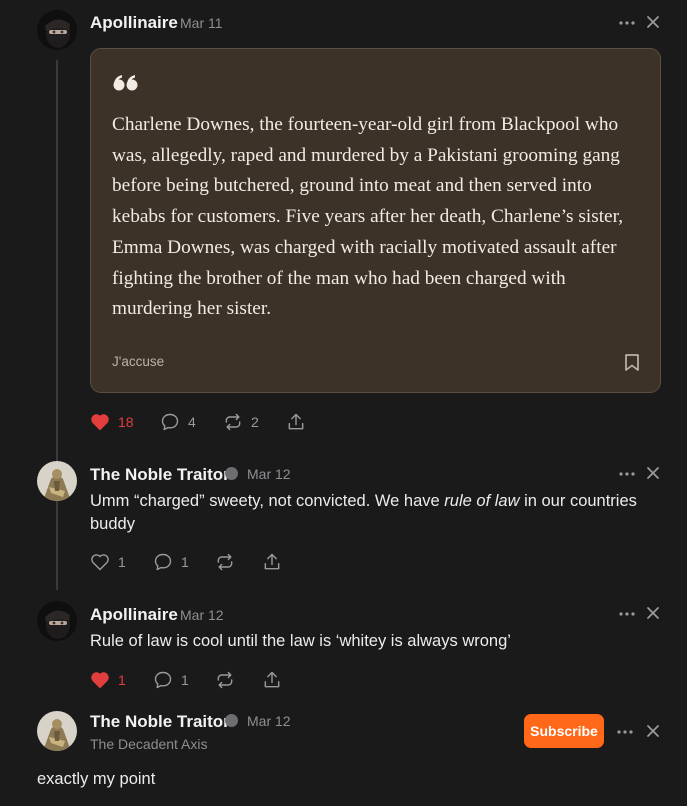 This screenshot has height=806, width=687. Describe the element at coordinates (192, 422) in the screenshot. I see `reply-count: 4` at that location.